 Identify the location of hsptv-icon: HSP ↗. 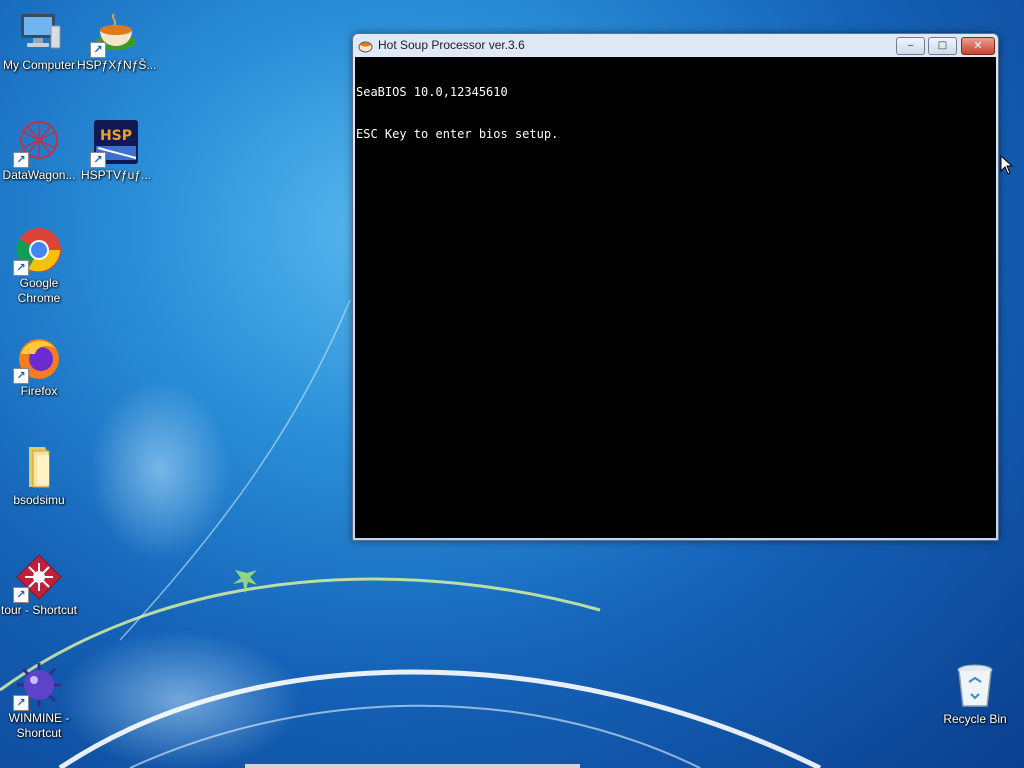
(115, 143).